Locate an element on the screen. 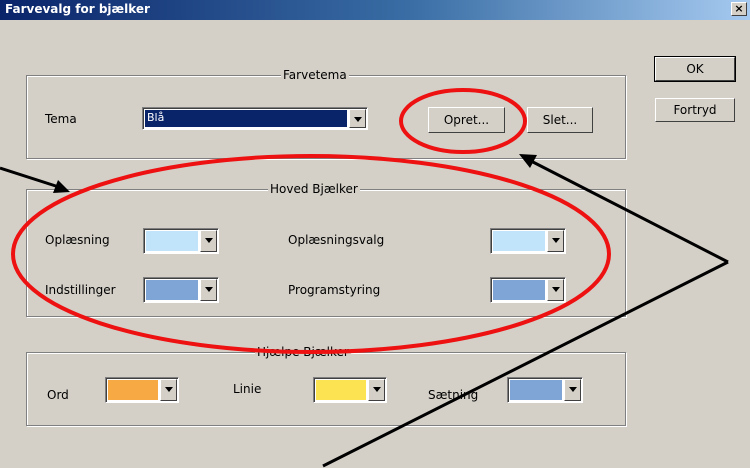  arrow-left-line is located at coordinates (31, 178).